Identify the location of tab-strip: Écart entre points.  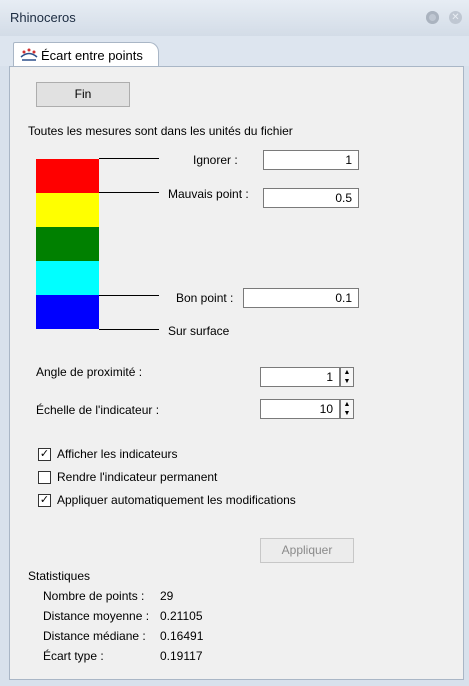
(234, 51).